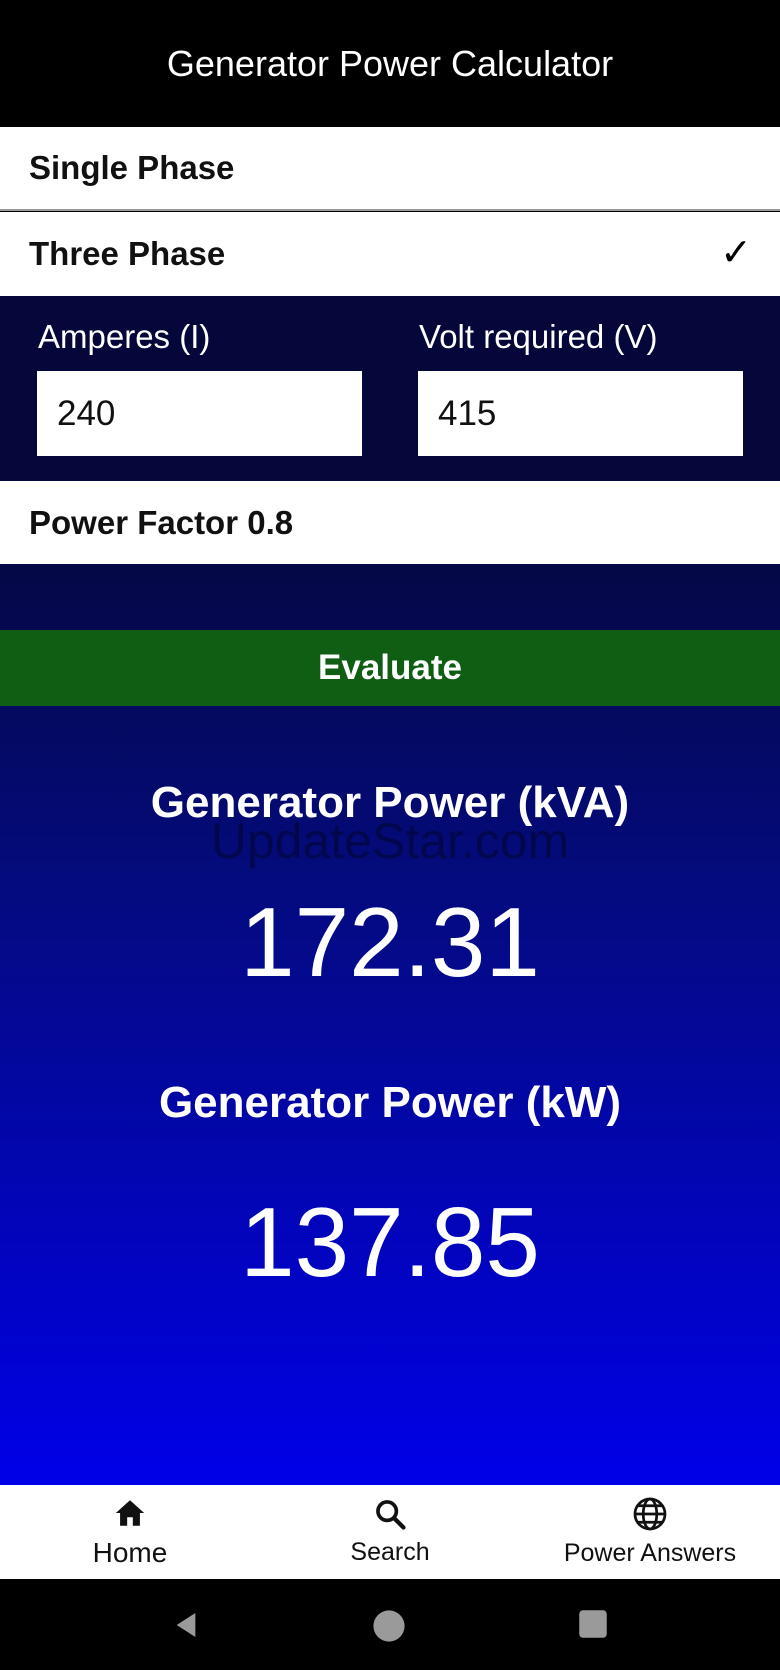 The height and width of the screenshot is (1670, 780). I want to click on recents-icon, so click(593, 1626).